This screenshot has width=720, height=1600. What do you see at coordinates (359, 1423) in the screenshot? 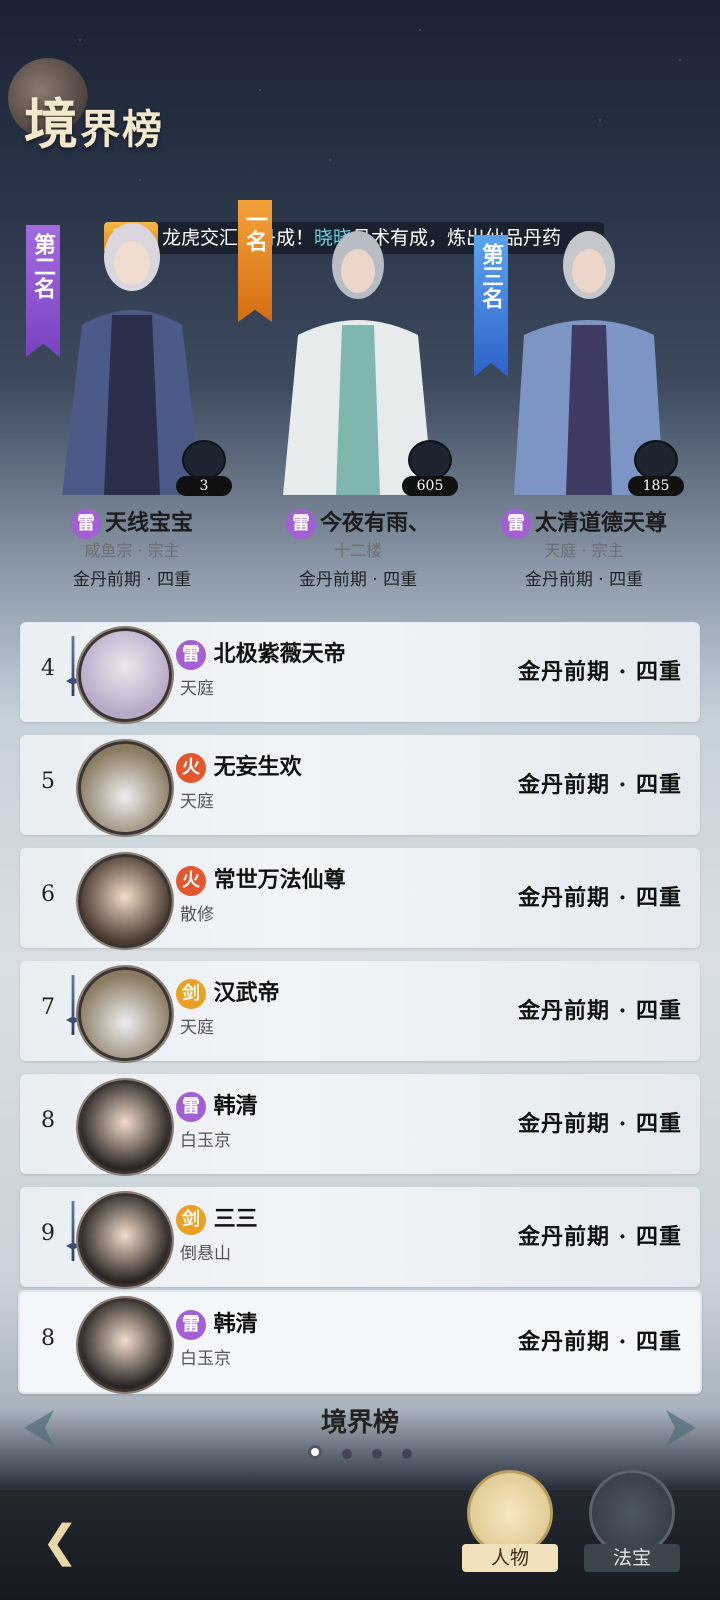
I see `pager-title: 境界榜` at bounding box center [359, 1423].